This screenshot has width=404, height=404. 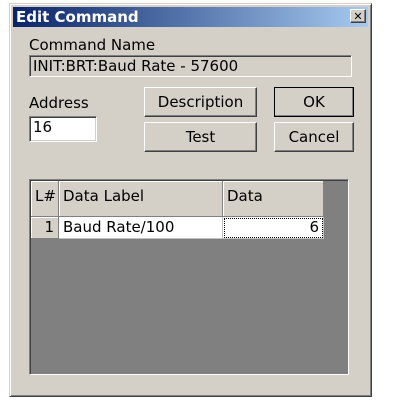 What do you see at coordinates (63, 129) in the screenshot?
I see `address-input: 16` at bounding box center [63, 129].